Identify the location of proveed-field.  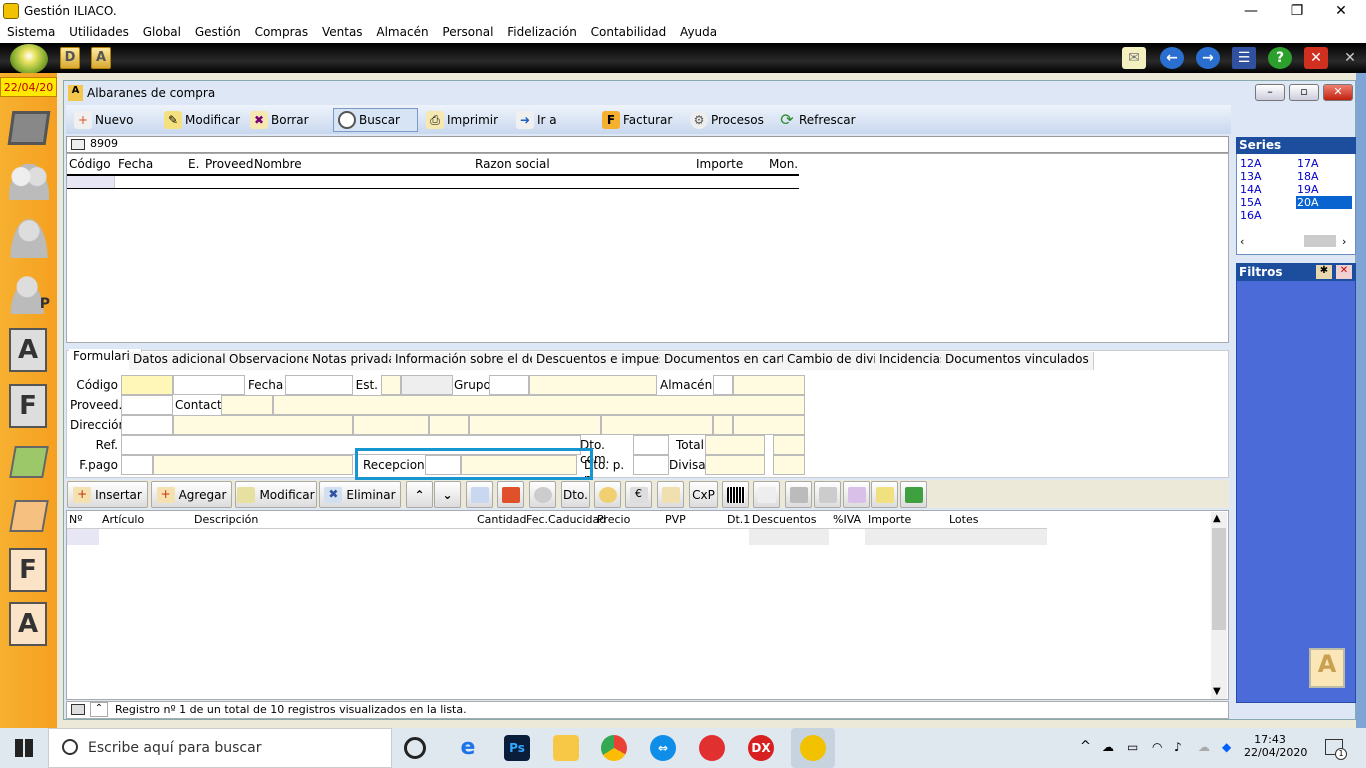
(147, 405).